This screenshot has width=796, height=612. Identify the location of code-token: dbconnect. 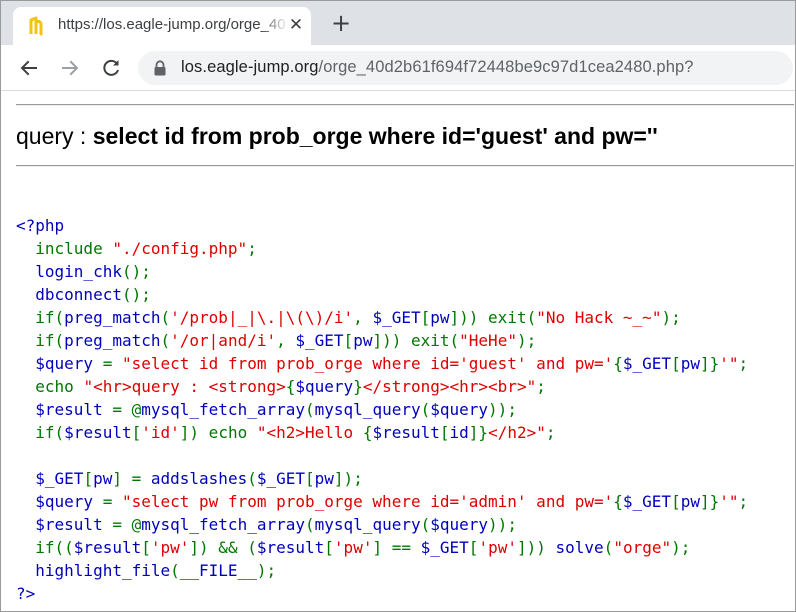
(69, 294).